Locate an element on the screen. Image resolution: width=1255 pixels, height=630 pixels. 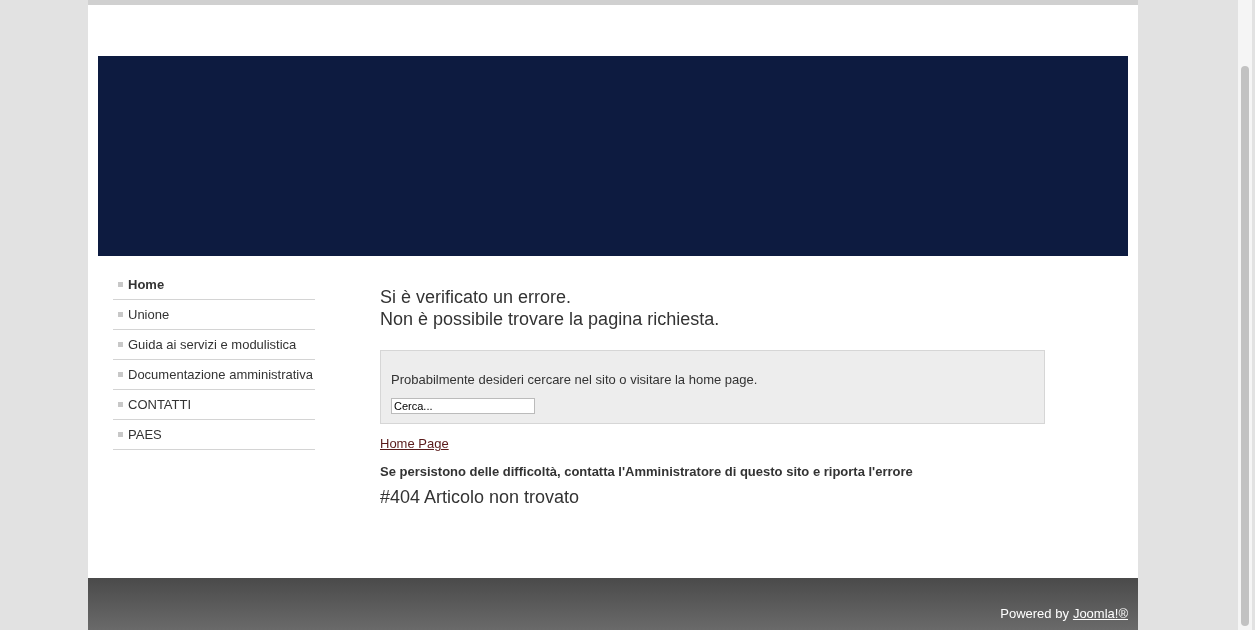
error-title: Non è possibile trovare la pagina richiesta. is located at coordinates (550, 319).